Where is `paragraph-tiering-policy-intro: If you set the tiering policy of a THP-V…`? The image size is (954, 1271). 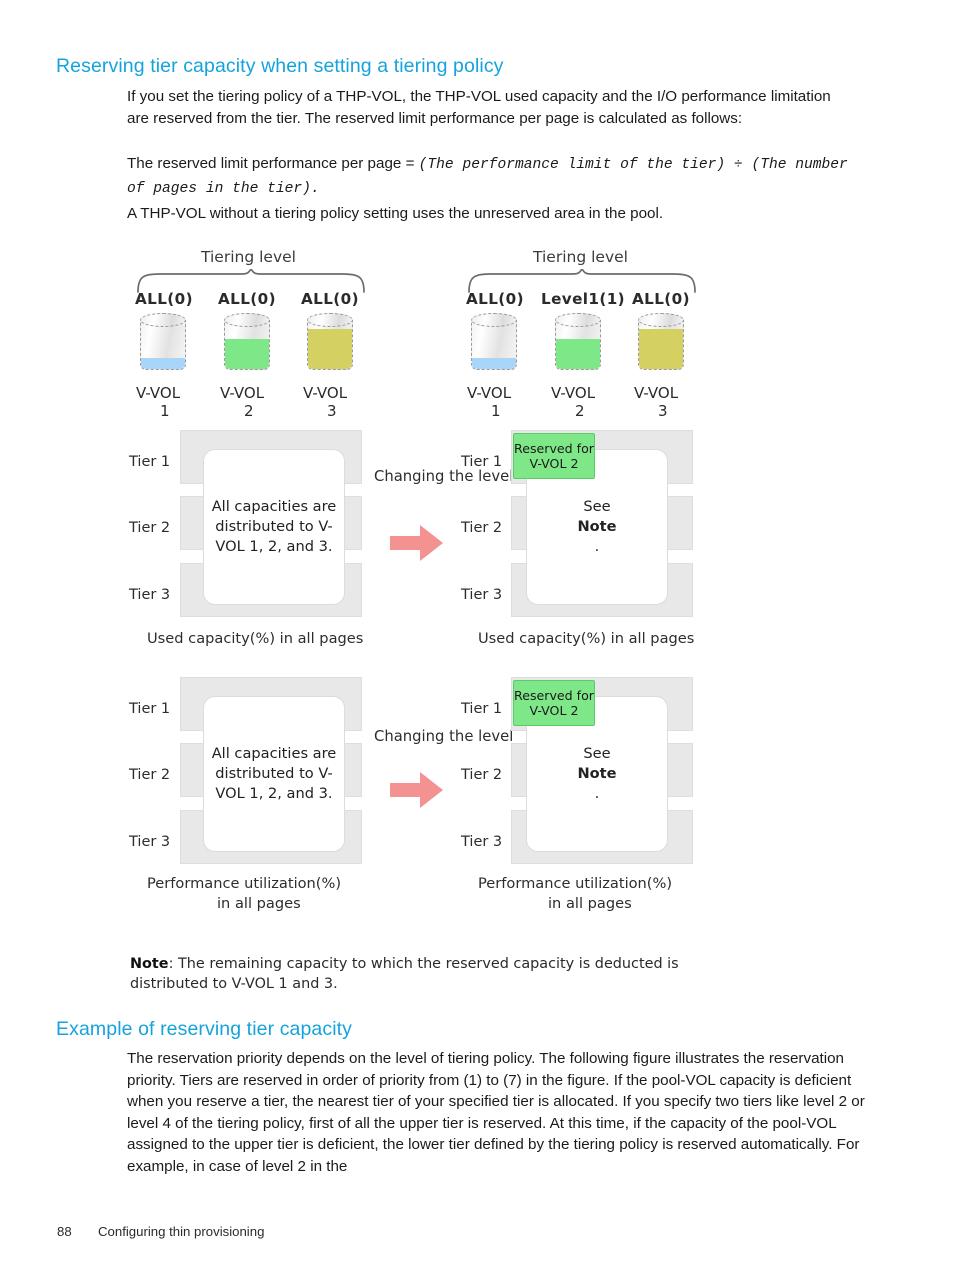
paragraph-tiering-policy-intro: If you set the tiering policy of a THP-V… is located at coordinates (479, 107).